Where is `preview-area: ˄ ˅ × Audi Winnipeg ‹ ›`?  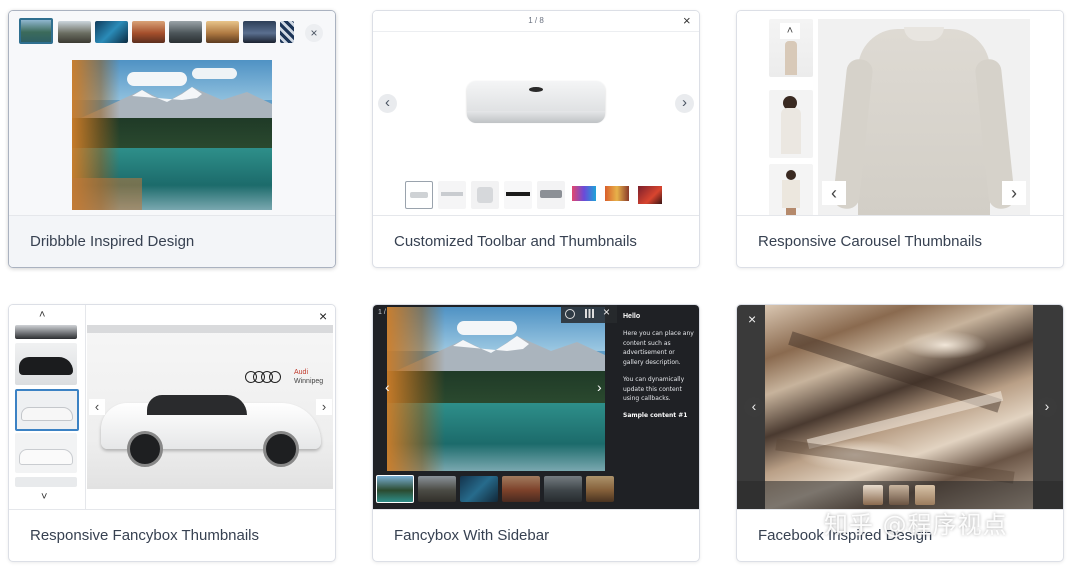 preview-area: ˄ ˅ × Audi Winnipeg ‹ › is located at coordinates (172, 407).